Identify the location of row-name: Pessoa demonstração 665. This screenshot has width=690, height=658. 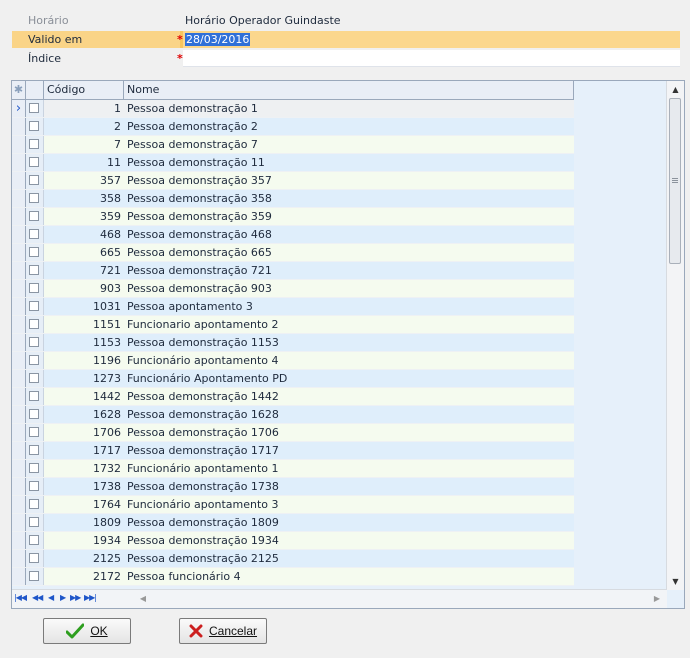
(349, 252).